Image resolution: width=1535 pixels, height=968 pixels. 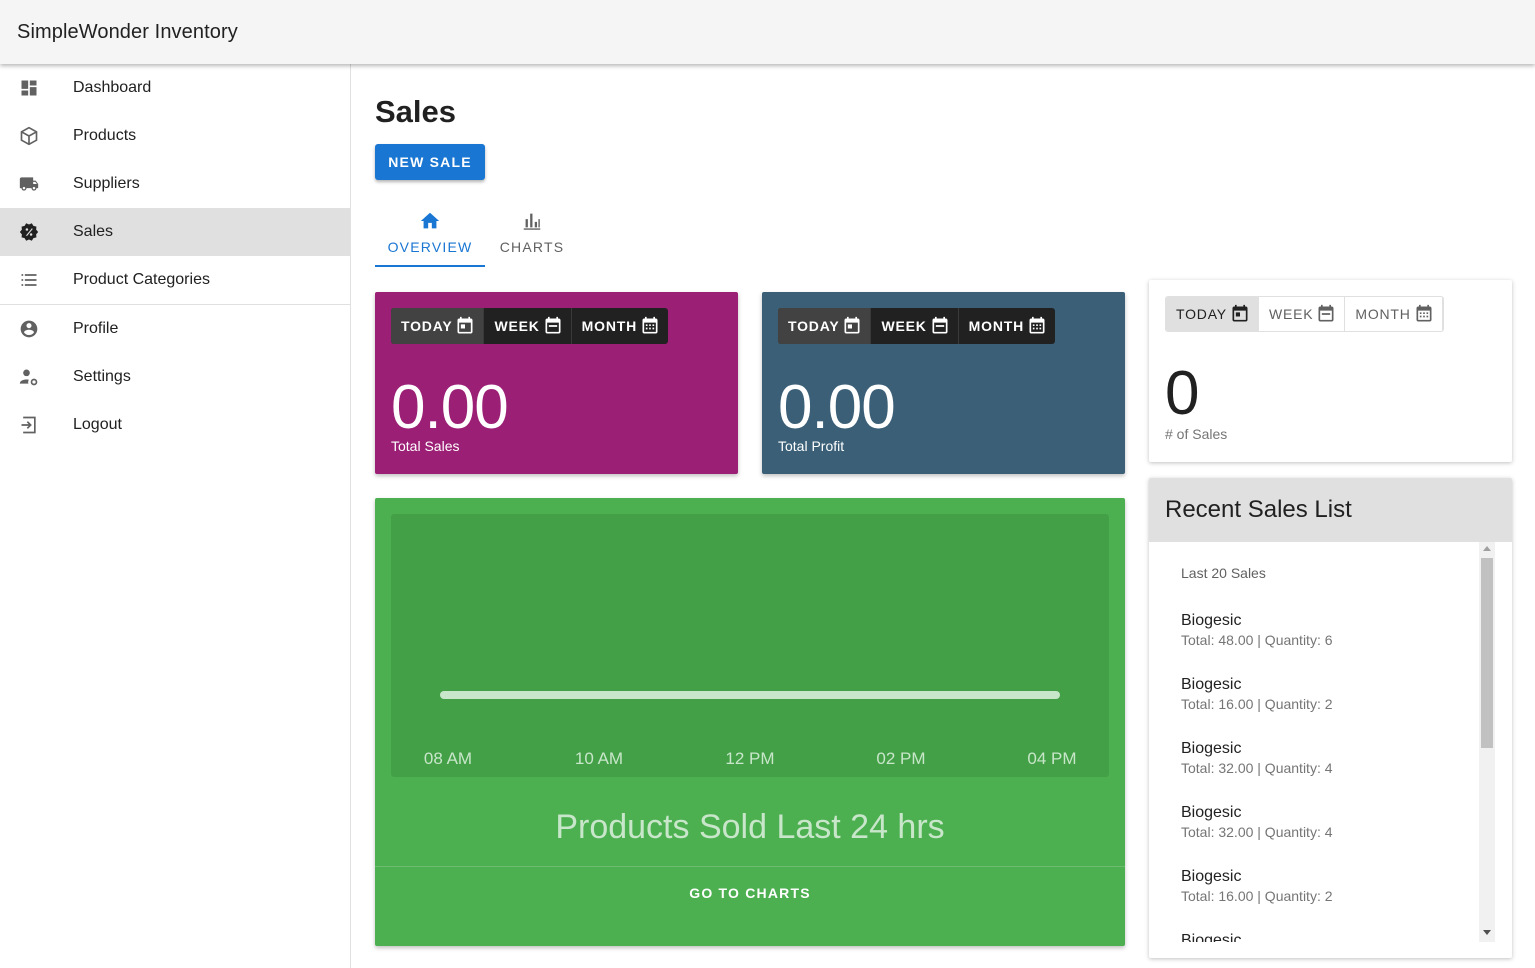 I want to click on account-circle-icon, so click(x=29, y=329).